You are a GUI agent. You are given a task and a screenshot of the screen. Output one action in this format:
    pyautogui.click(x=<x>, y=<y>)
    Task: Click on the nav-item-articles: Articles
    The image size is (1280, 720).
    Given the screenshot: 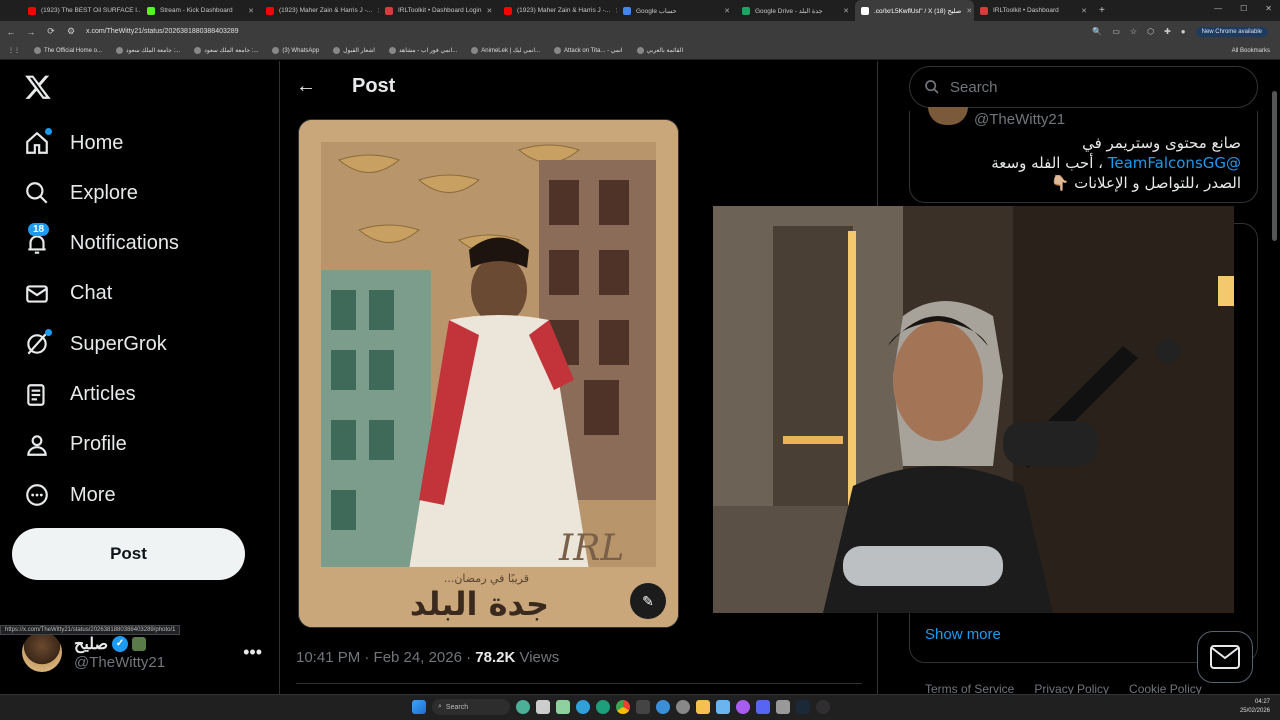 What is the action you would take?
    pyautogui.click(x=80, y=395)
    